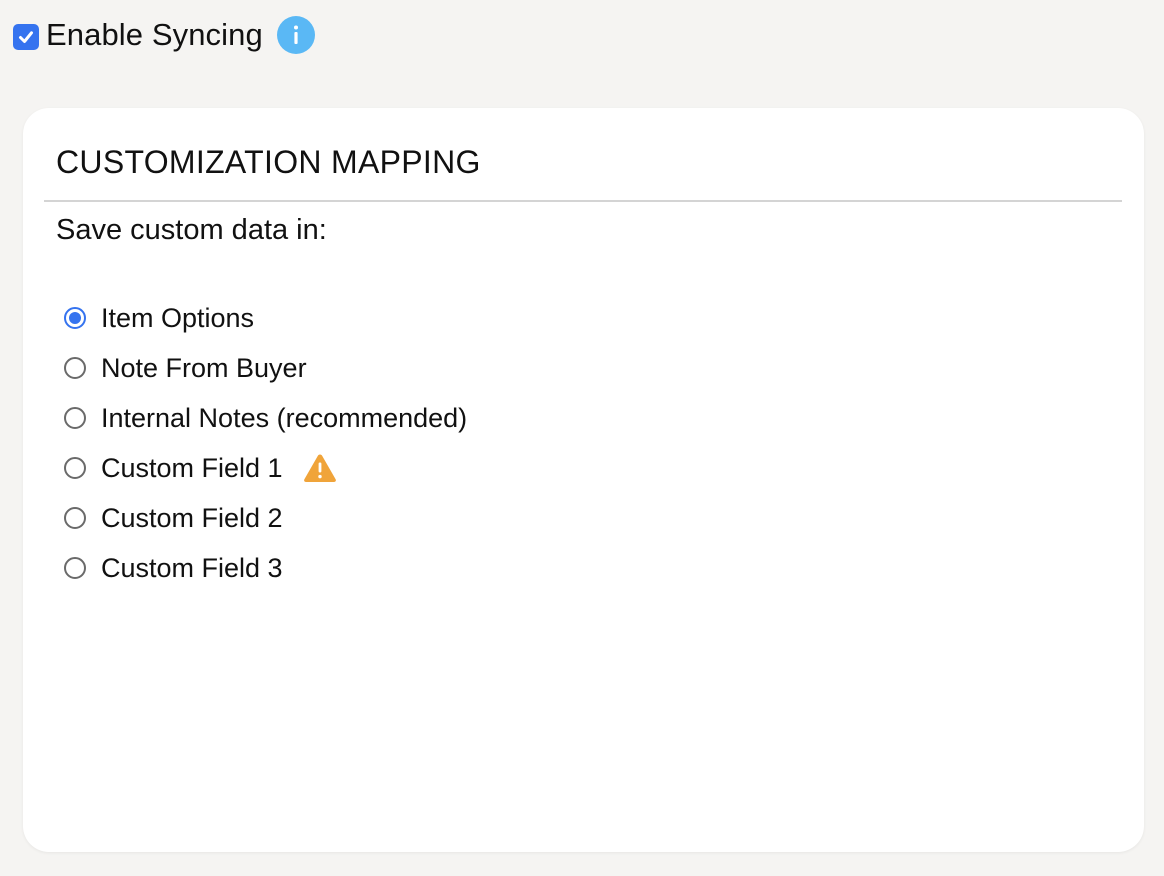  Describe the element at coordinates (177, 318) in the screenshot. I see `option-label: Item Options` at that location.